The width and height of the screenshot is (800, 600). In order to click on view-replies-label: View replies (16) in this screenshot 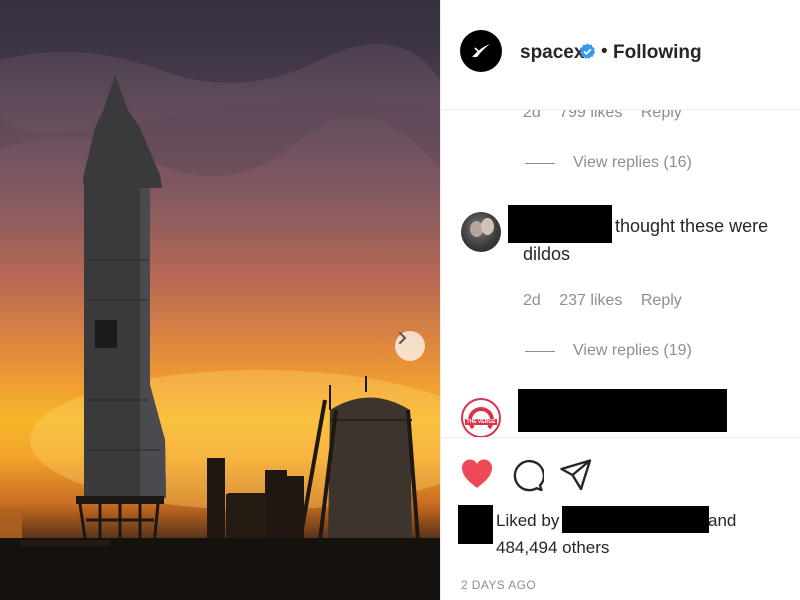, I will do `click(632, 162)`.